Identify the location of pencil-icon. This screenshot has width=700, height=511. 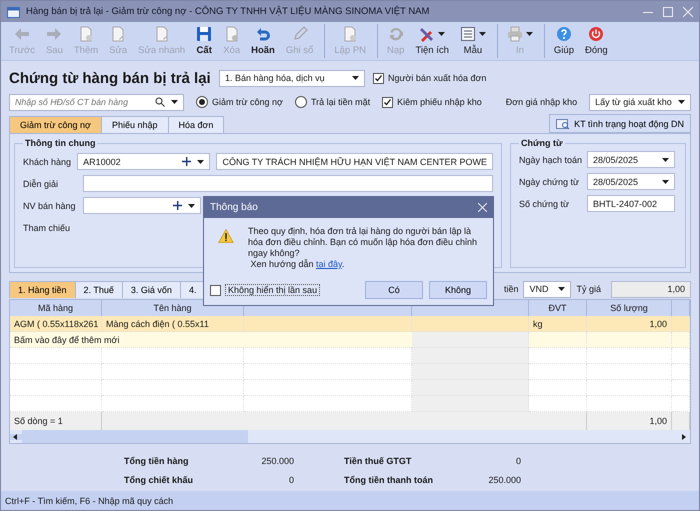
(300, 34).